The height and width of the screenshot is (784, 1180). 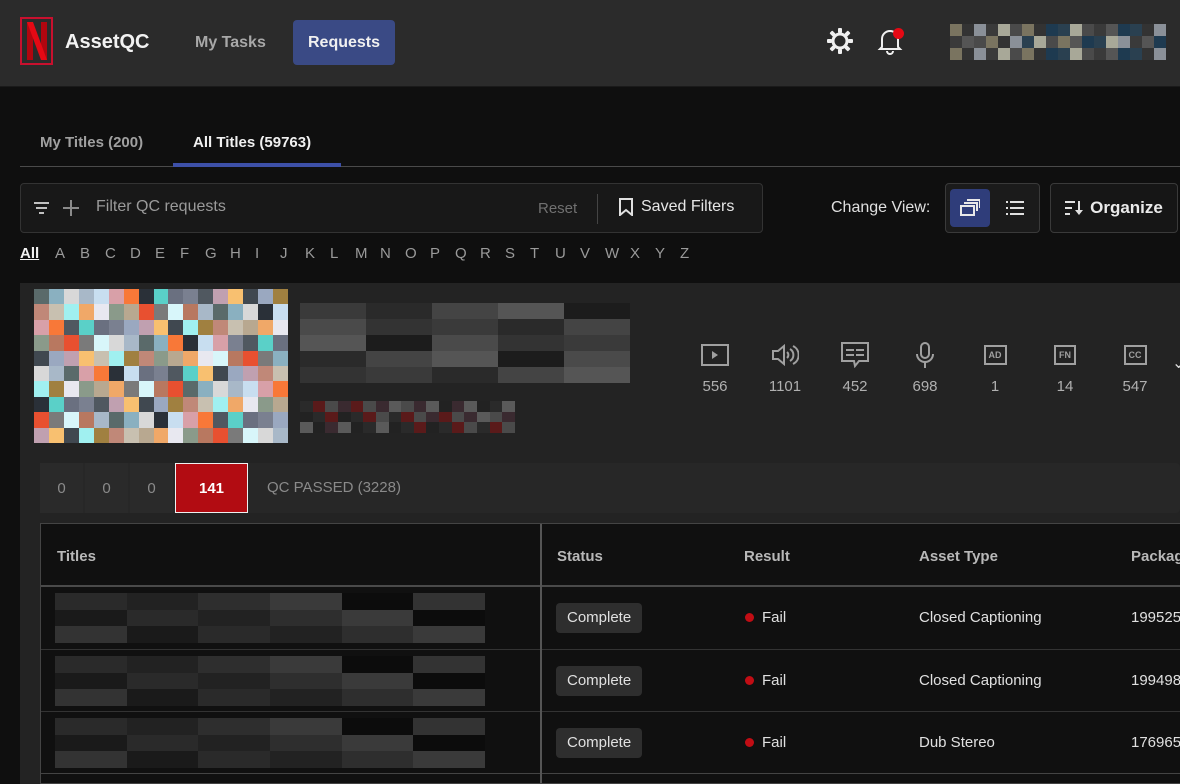 What do you see at coordinates (970, 208) in the screenshot?
I see `card-view-button` at bounding box center [970, 208].